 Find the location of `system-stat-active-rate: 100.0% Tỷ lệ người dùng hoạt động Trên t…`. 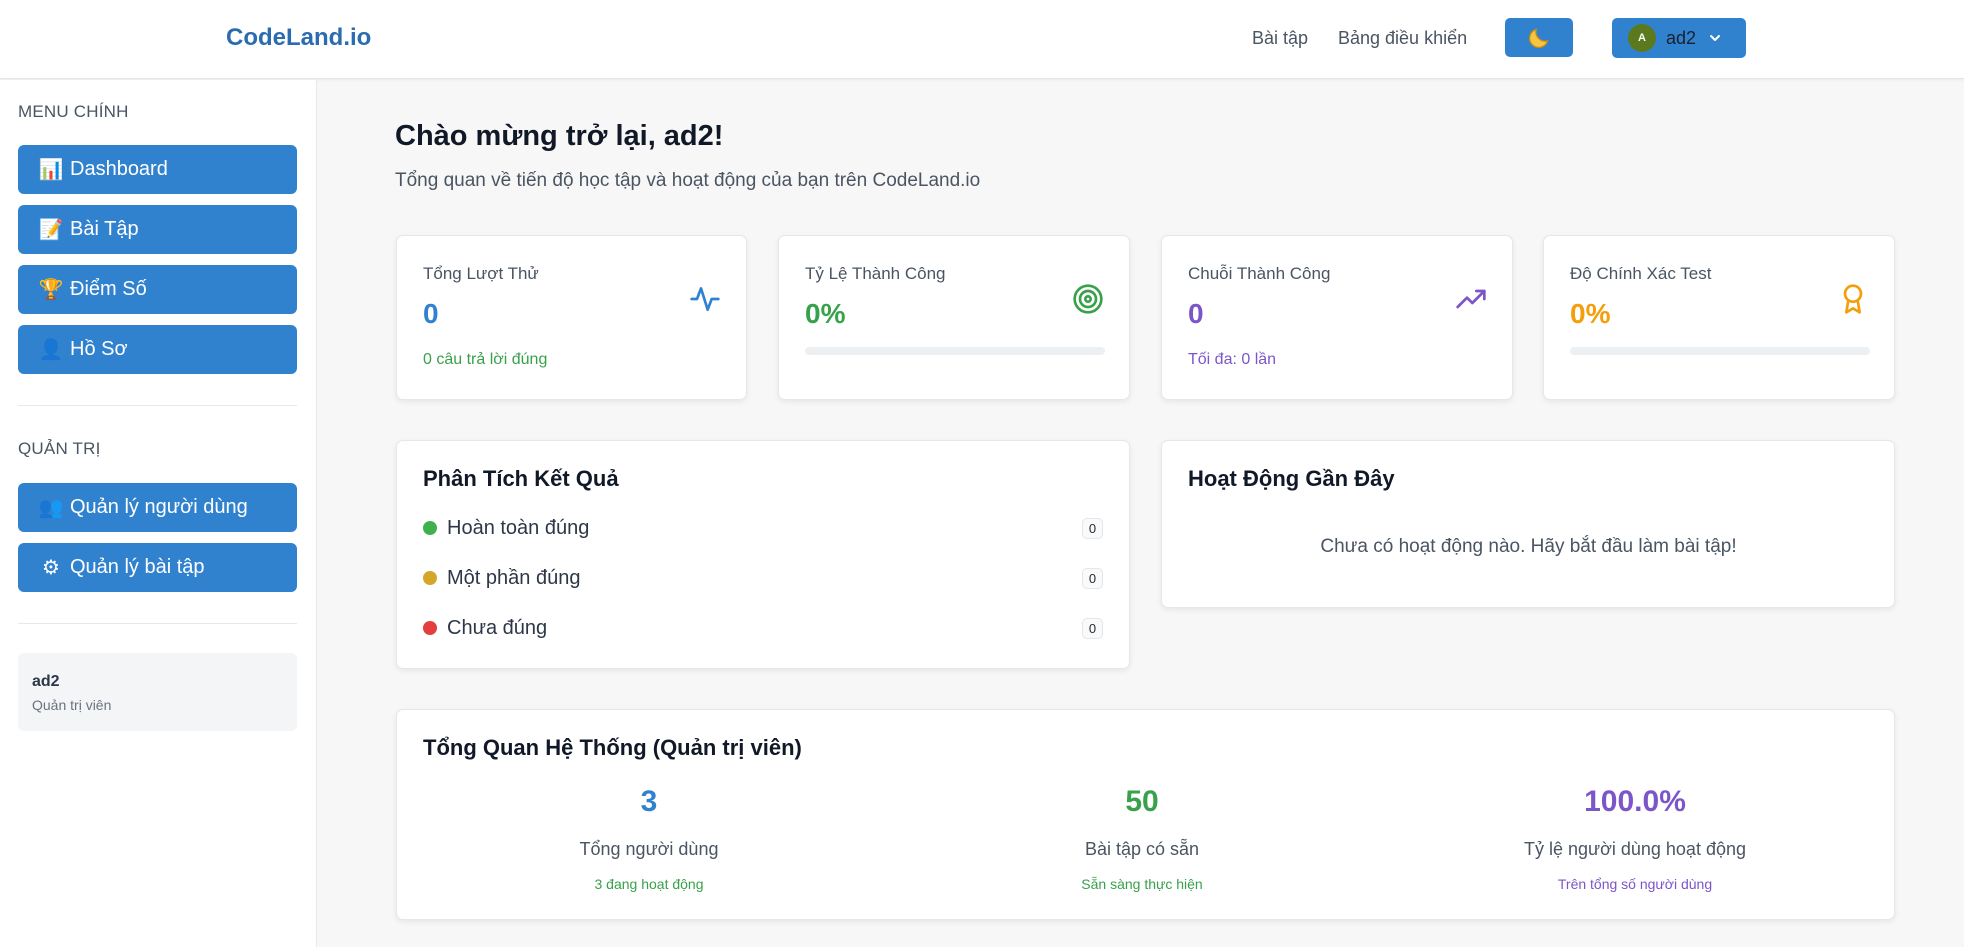

system-stat-active-rate: 100.0% Tỷ lệ người dùng hoạt động Trên t… is located at coordinates (1635, 838).